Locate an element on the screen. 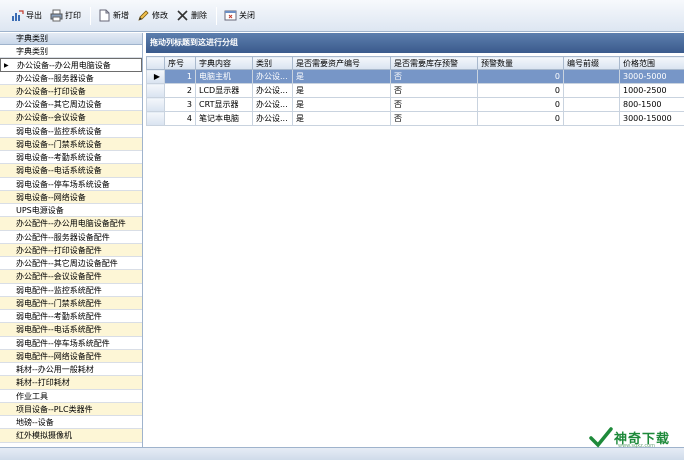 Image resolution: width=684 pixels, height=460 pixels. group-by-bar: 拖动列标题到这进行分组 is located at coordinates (415, 43).